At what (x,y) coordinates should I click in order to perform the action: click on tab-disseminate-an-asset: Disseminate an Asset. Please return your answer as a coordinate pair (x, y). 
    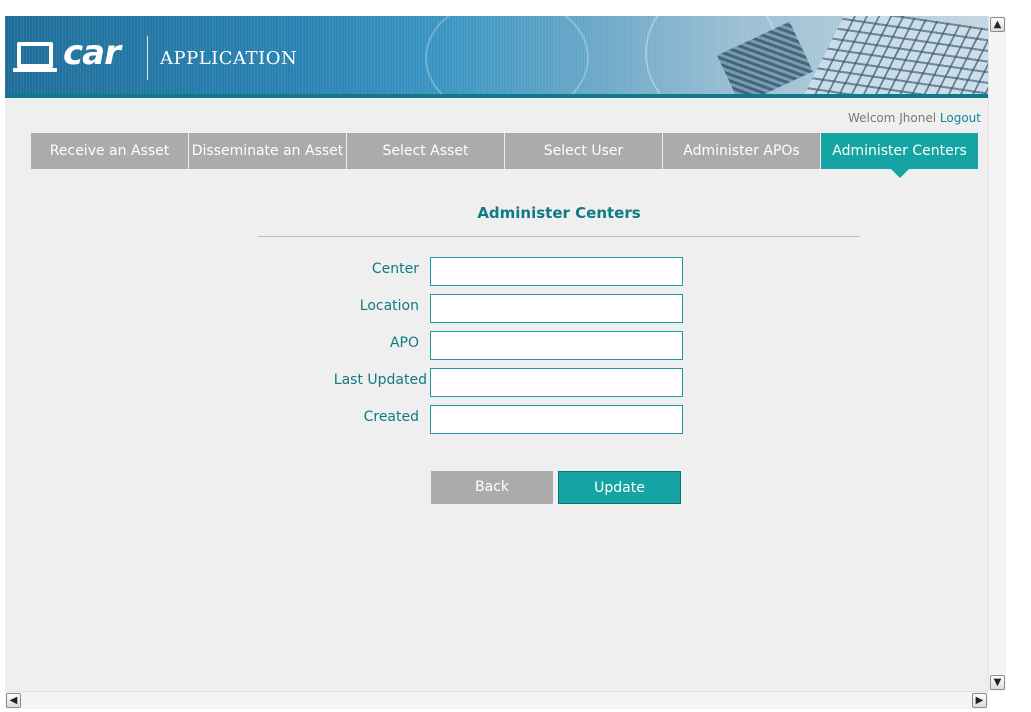
    Looking at the image, I should click on (267, 151).